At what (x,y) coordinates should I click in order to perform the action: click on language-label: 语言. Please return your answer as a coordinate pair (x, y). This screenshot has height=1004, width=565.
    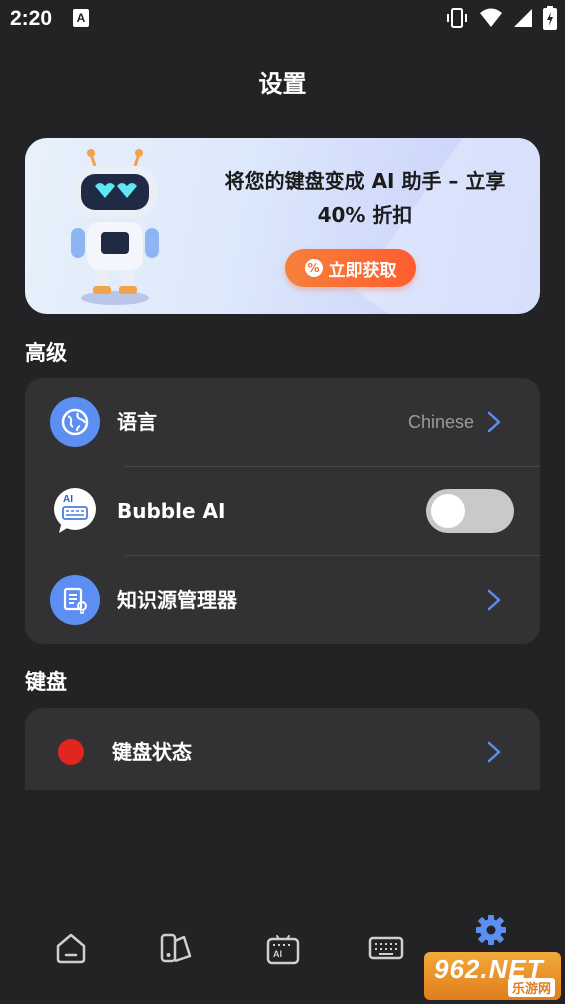
    Looking at the image, I should click on (137, 422).